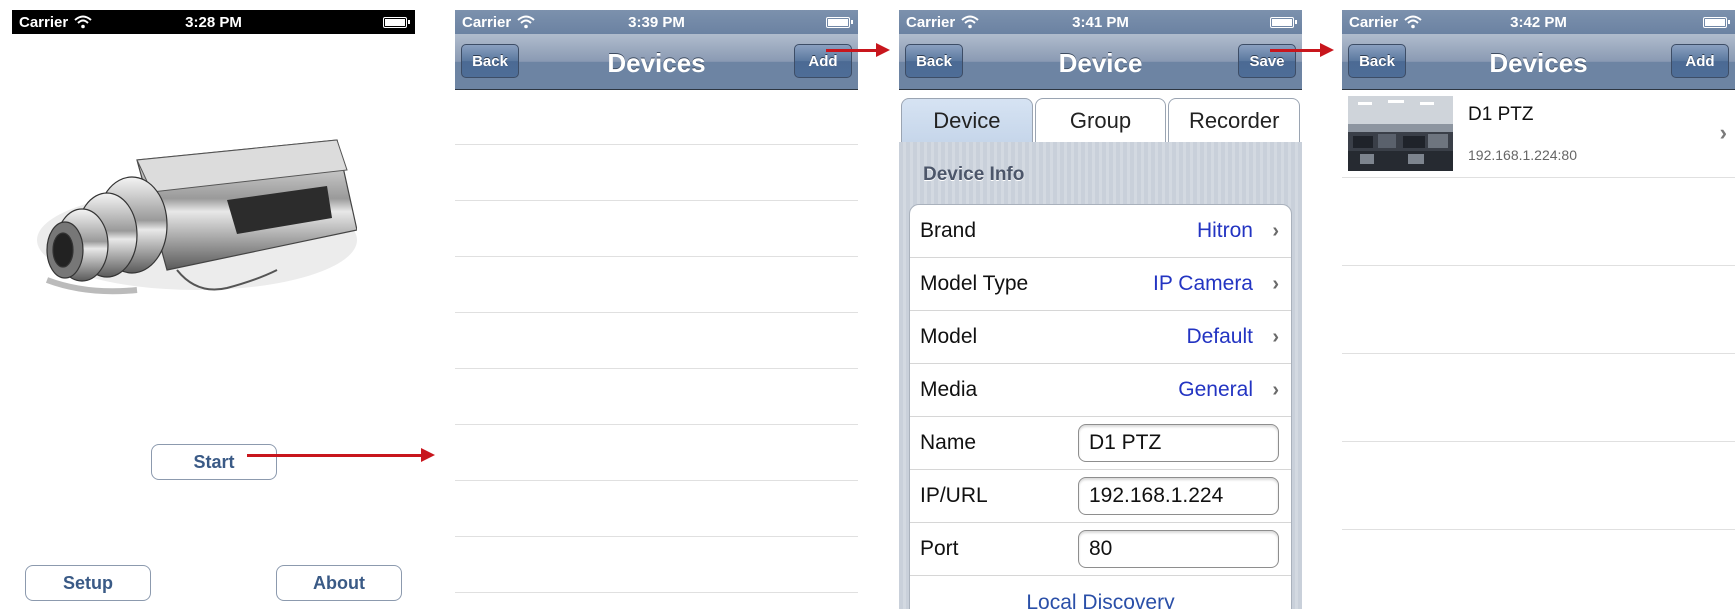 The height and width of the screenshot is (609, 1735). I want to click on camera-thumbnail, so click(1400, 133).